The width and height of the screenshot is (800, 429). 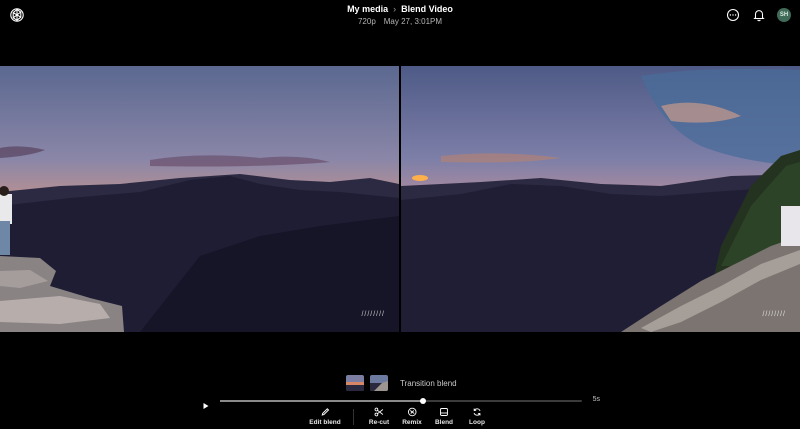 I want to click on edit-blend-label: Edit blend, so click(x=325, y=422).